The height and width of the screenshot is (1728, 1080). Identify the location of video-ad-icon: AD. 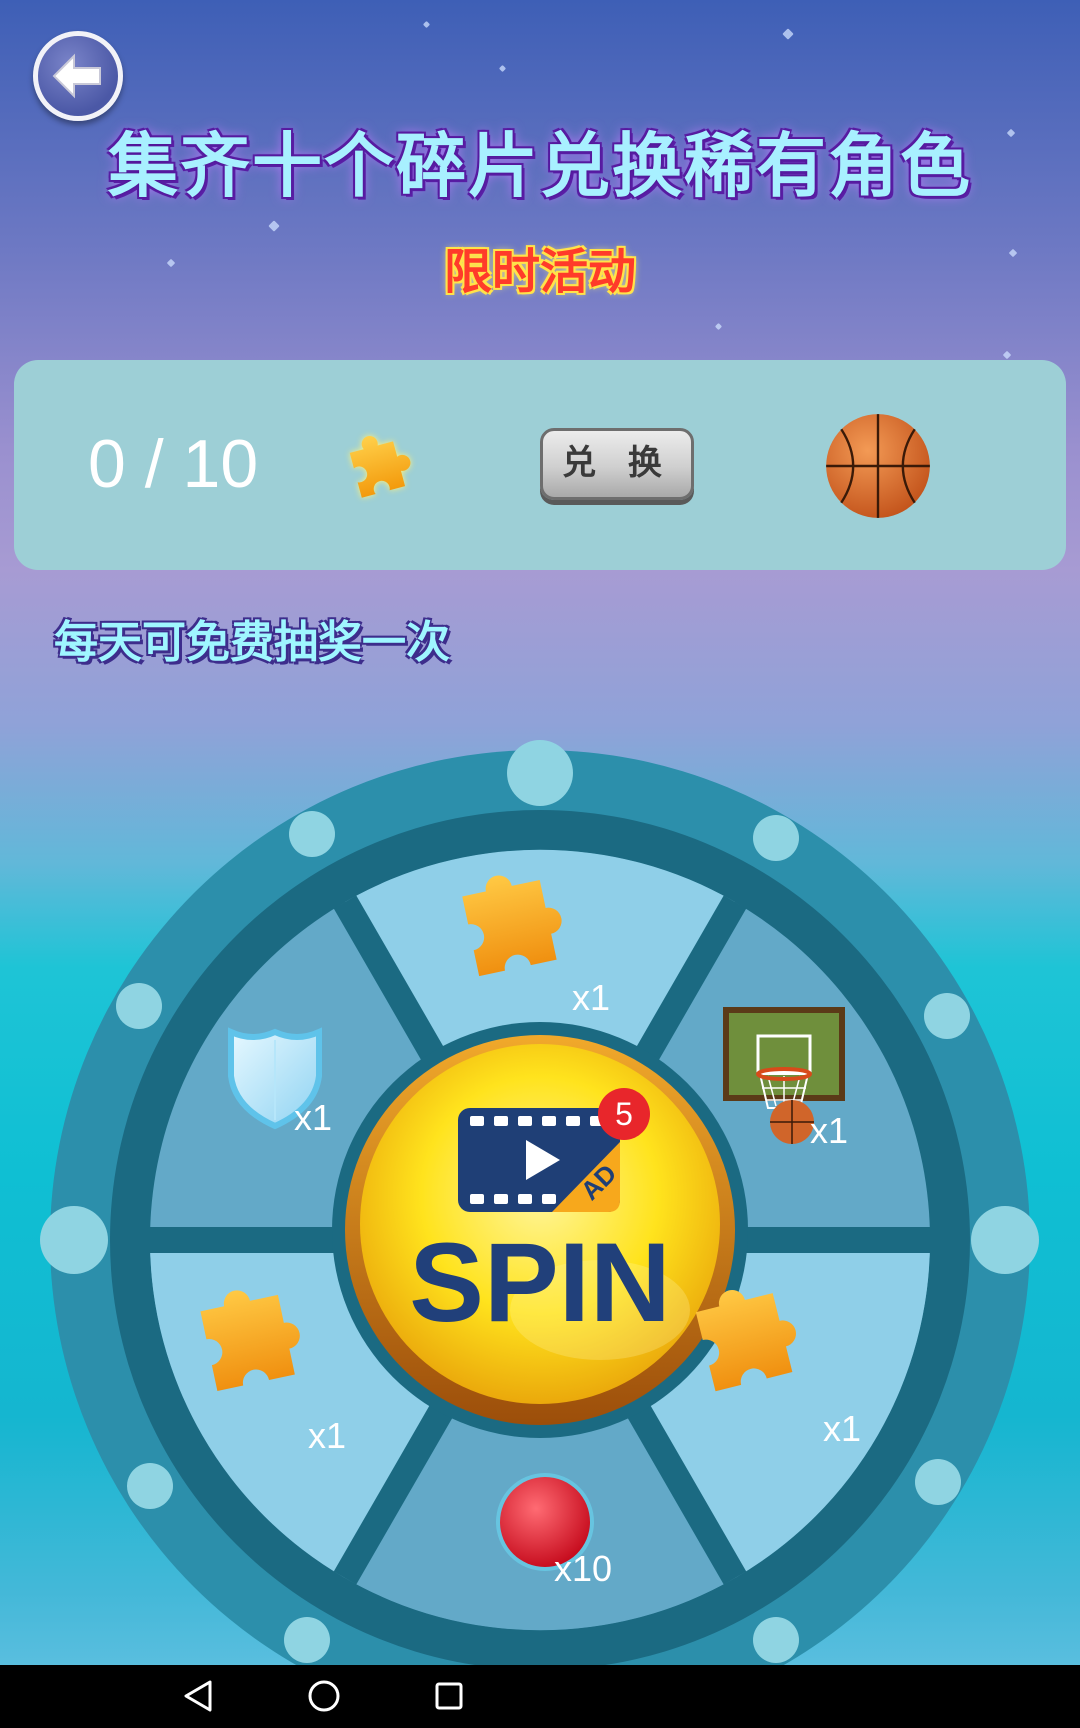
(540, 1160).